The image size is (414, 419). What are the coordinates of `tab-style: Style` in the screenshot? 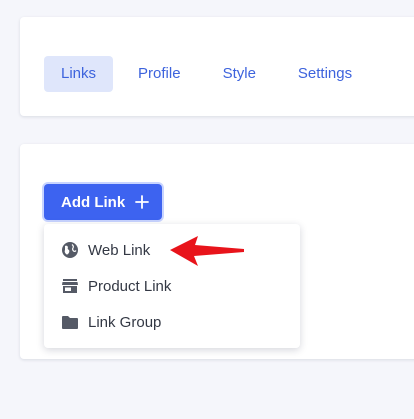 It's located at (239, 74).